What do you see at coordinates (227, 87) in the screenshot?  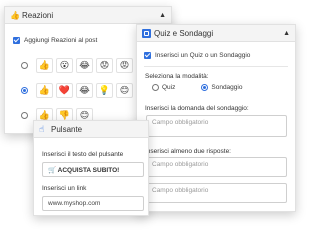 I see `mode-poll-label: Sondaggio` at bounding box center [227, 87].